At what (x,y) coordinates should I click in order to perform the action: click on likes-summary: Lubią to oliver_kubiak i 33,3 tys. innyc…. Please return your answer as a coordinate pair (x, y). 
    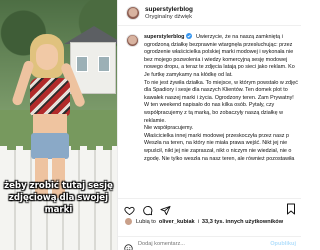
    Looking at the image, I should click on (203, 221).